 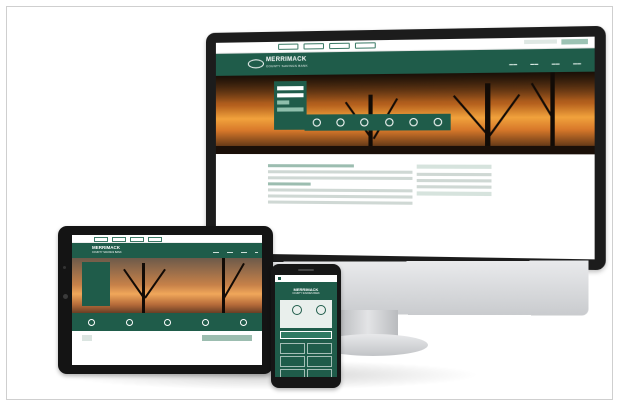 I want to click on camera-icon, so click(x=64, y=267).